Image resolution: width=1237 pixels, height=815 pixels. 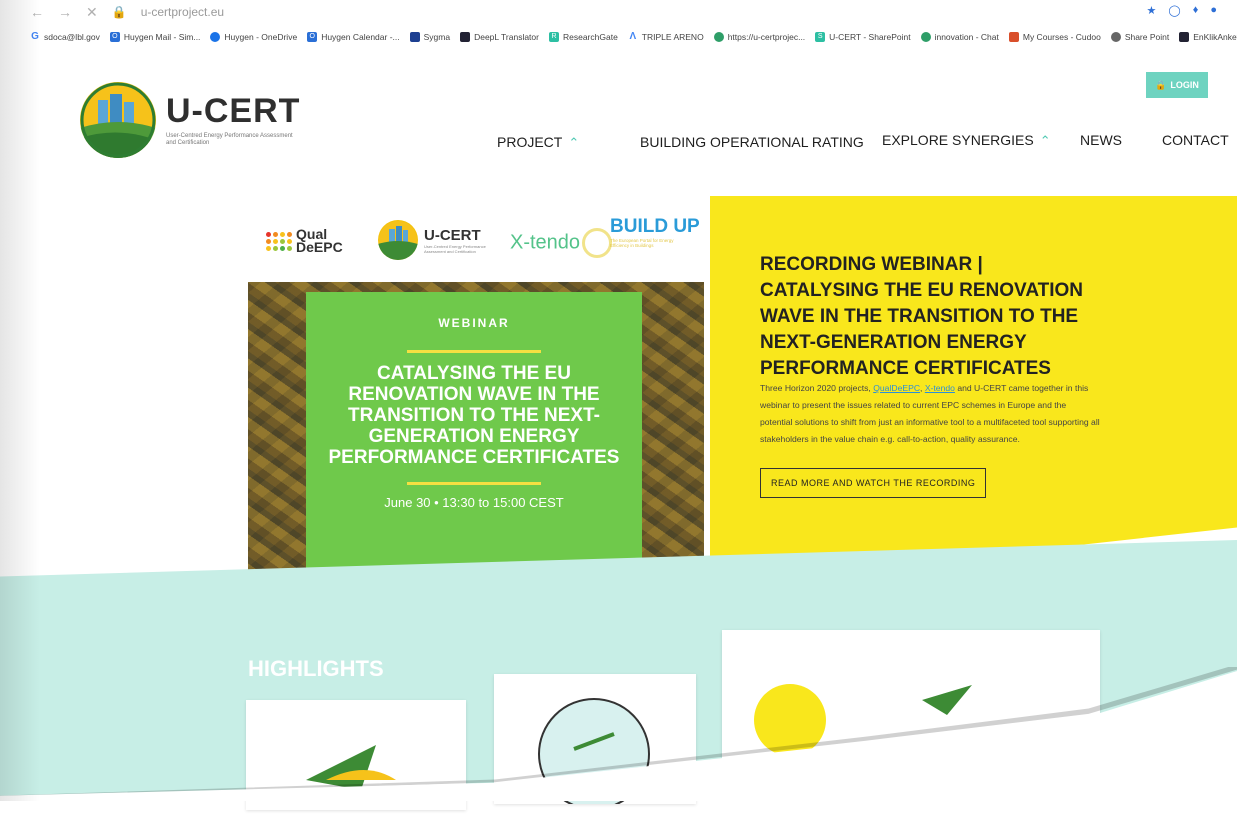 What do you see at coordinates (398, 240) in the screenshot?
I see `ucert-emblem-icon` at bounding box center [398, 240].